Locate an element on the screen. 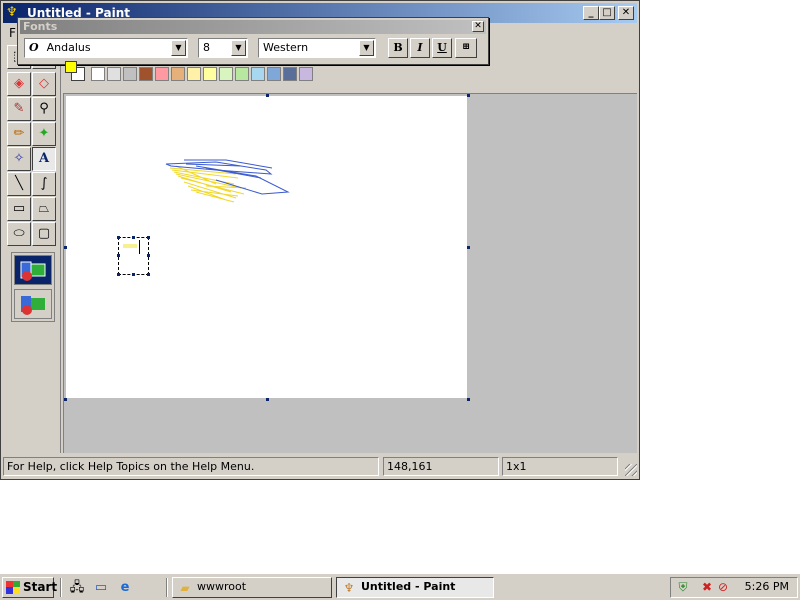 This screenshot has height=600, width=800. opaque-background-option is located at coordinates (33, 270).